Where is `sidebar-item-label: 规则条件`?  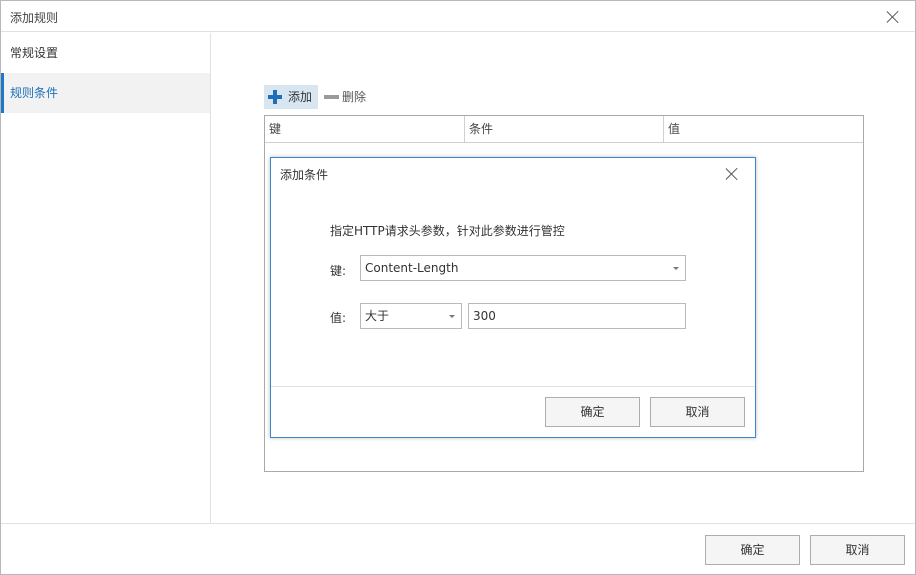 sidebar-item-label: 规则条件 is located at coordinates (34, 93).